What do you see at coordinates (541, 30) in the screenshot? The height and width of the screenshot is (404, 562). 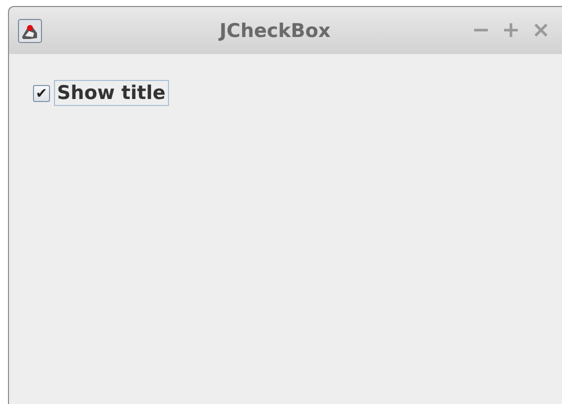 I see `close-button: ×` at bounding box center [541, 30].